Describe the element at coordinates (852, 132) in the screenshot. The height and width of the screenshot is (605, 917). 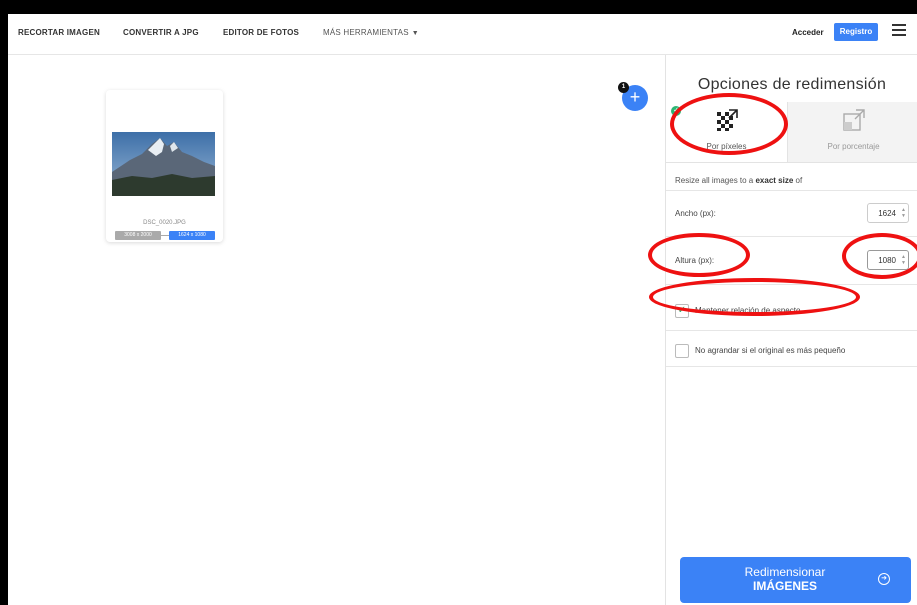
I see `tab-by-percentage: Por porcentaje` at that location.